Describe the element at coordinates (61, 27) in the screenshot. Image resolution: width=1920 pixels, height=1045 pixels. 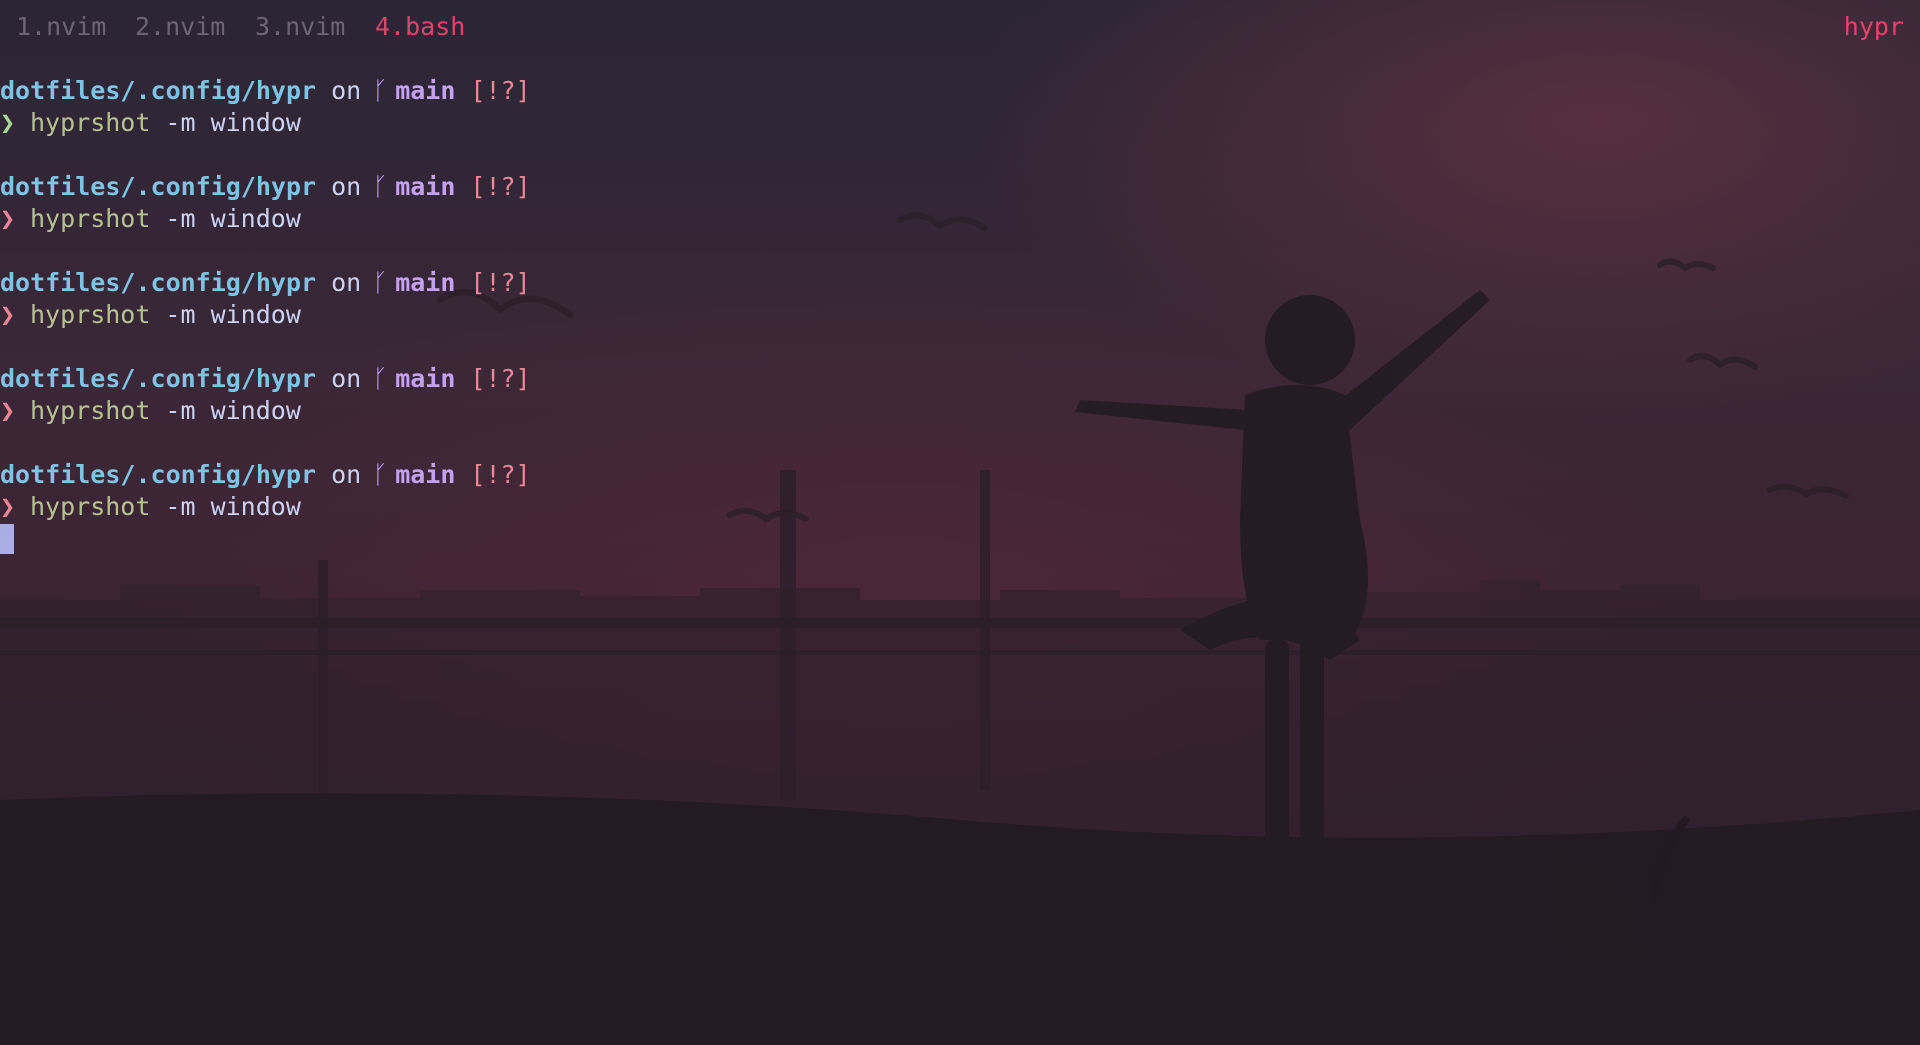
I see `tmux-window-1: 1.nvim` at that location.